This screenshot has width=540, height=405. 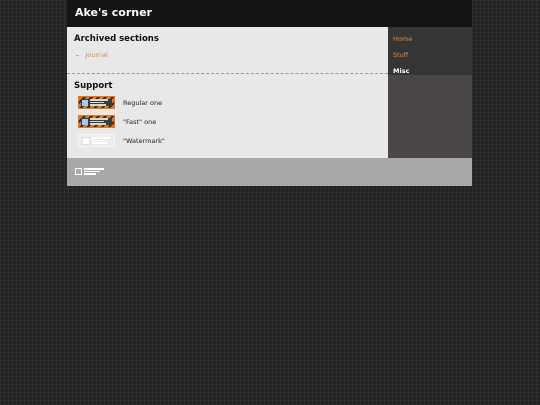 I want to click on archived-section: Archived sections – Journal, so click(x=227, y=50).